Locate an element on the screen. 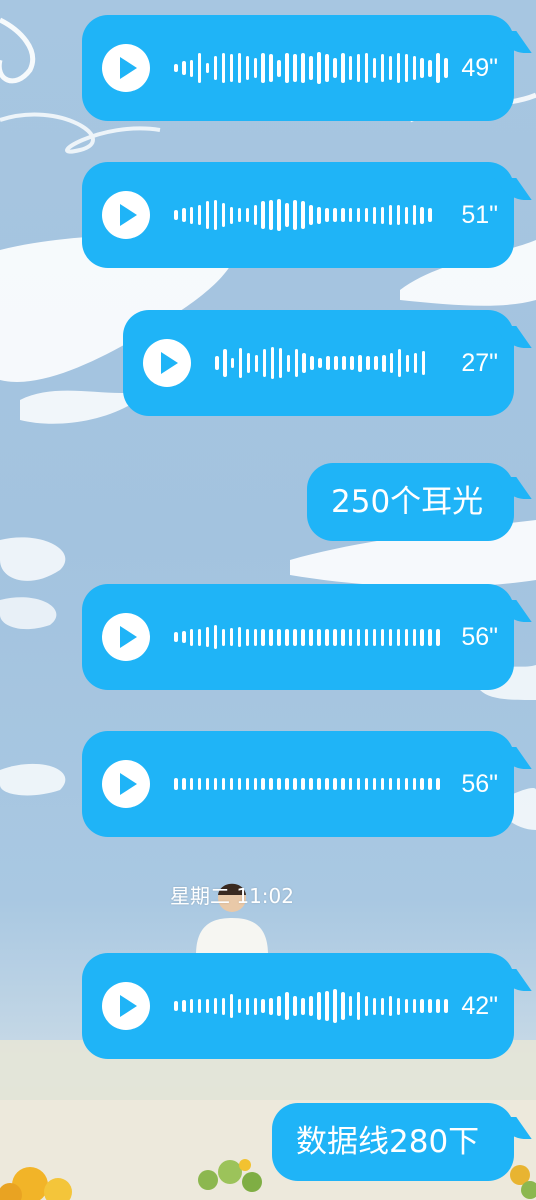 This screenshot has height=1200, width=536. voice-message-bubble: 42" is located at coordinates (307, 1006).